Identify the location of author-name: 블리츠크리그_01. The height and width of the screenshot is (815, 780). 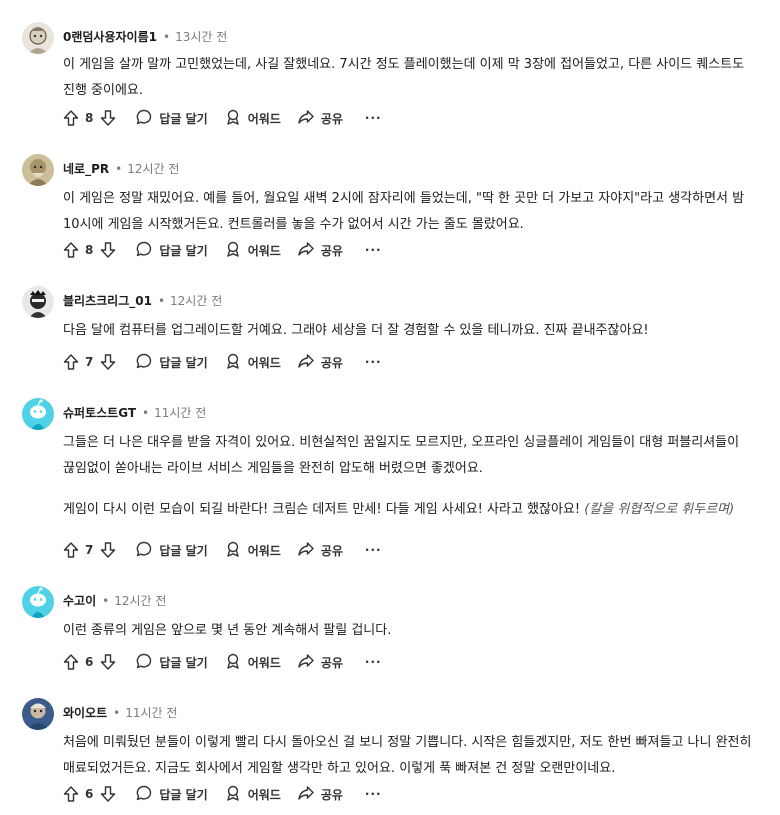
(107, 301).